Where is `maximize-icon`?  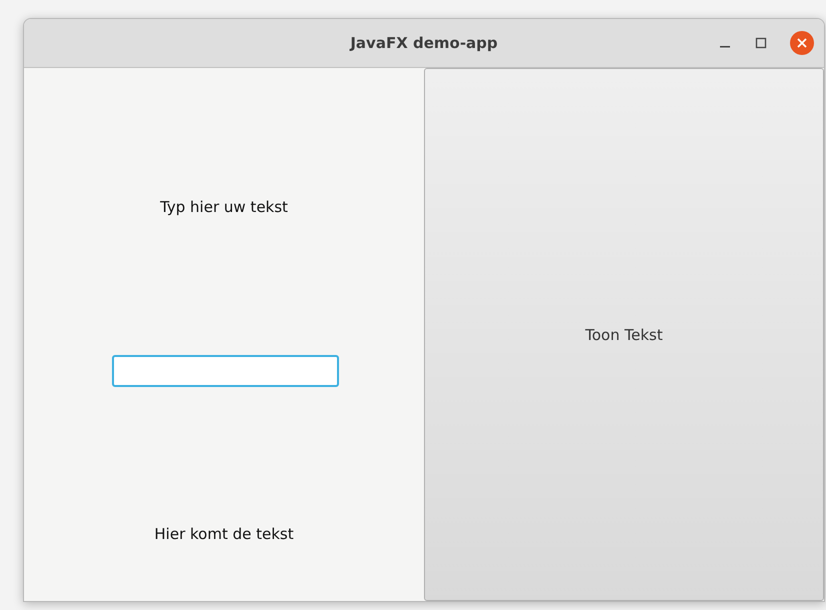 maximize-icon is located at coordinates (761, 43).